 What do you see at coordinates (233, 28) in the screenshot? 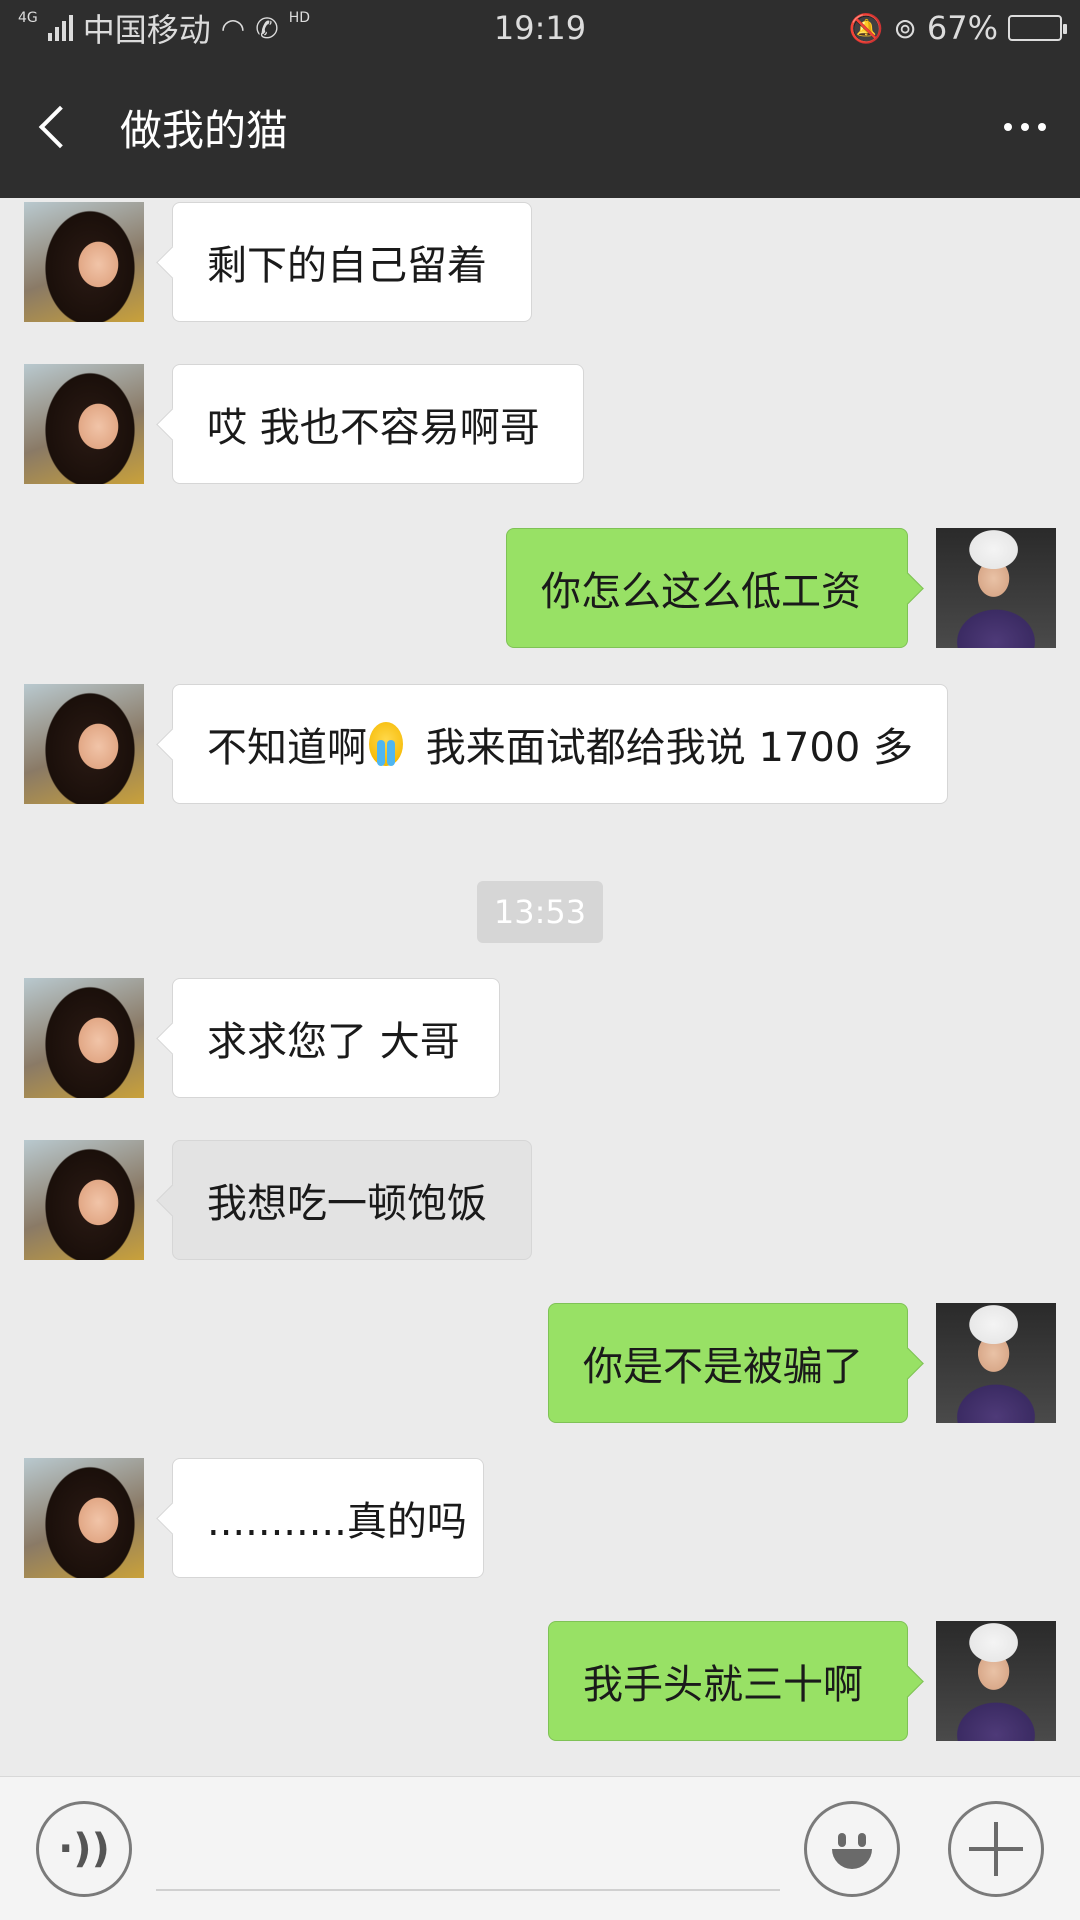
I see `wifi-icon: ◠` at bounding box center [233, 28].